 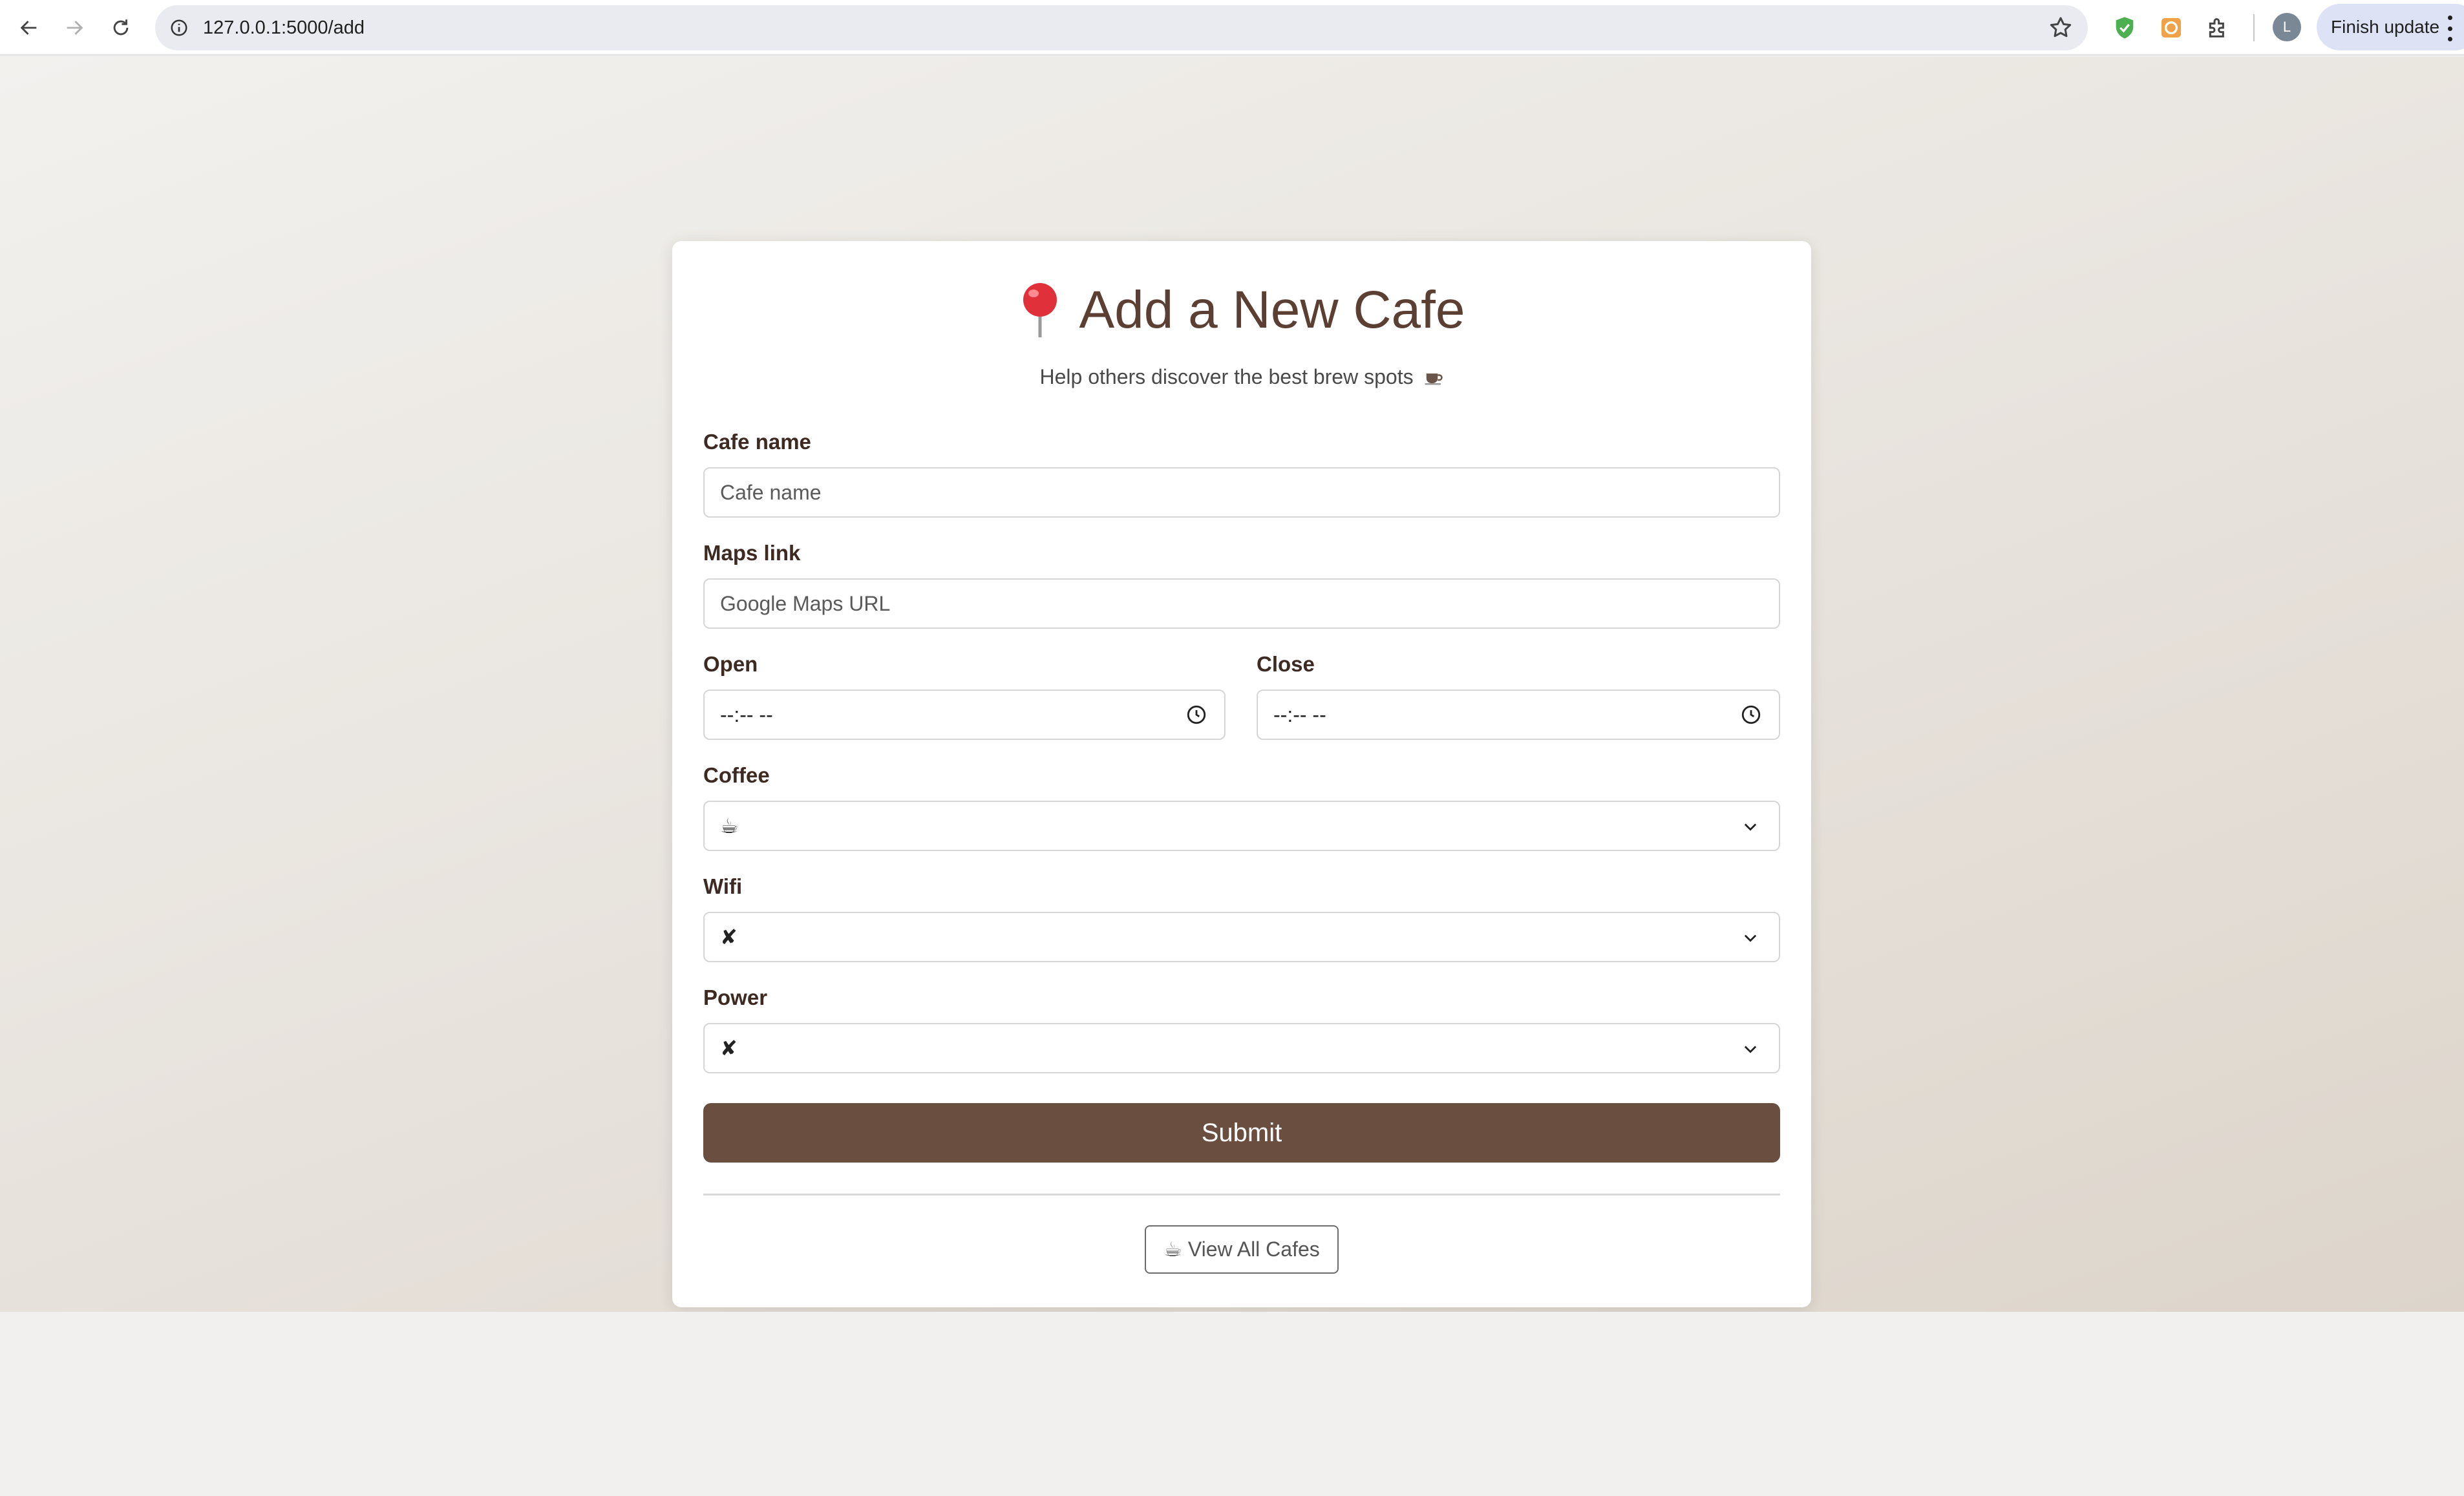 I want to click on coffee-select: ☕, so click(x=1241, y=826).